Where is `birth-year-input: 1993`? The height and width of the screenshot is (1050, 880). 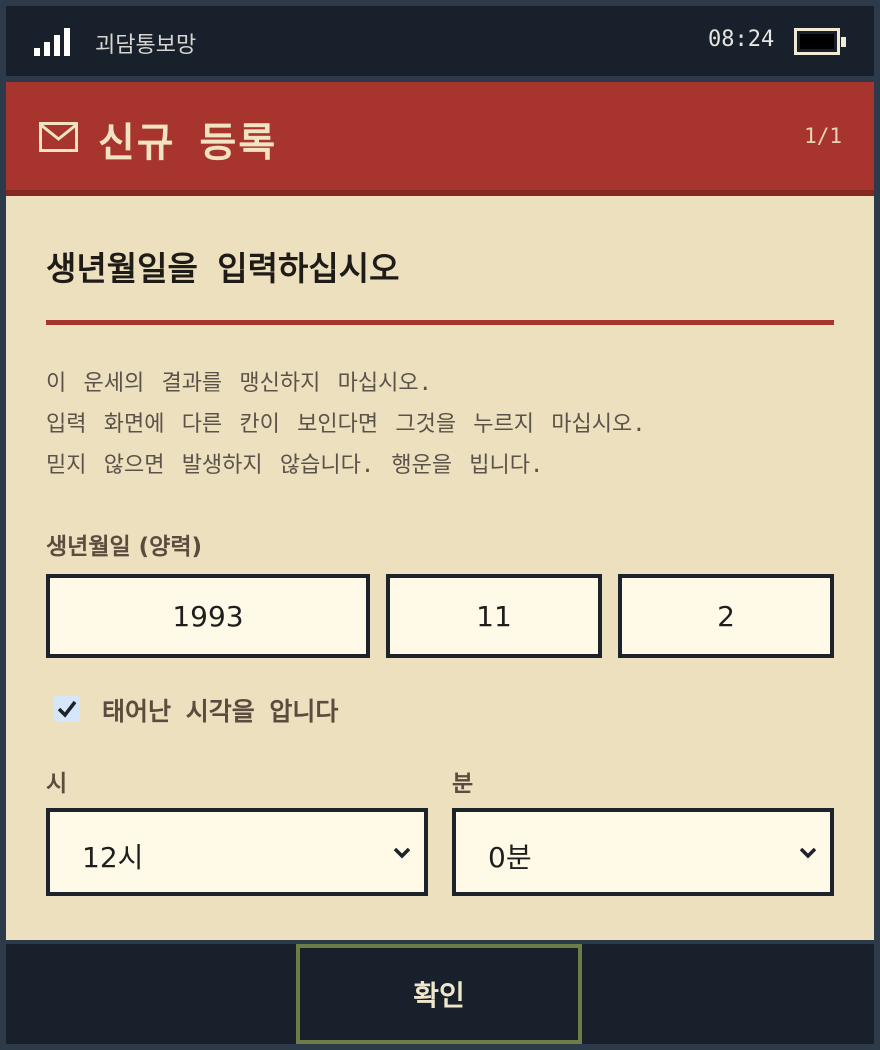 birth-year-input: 1993 is located at coordinates (208, 616).